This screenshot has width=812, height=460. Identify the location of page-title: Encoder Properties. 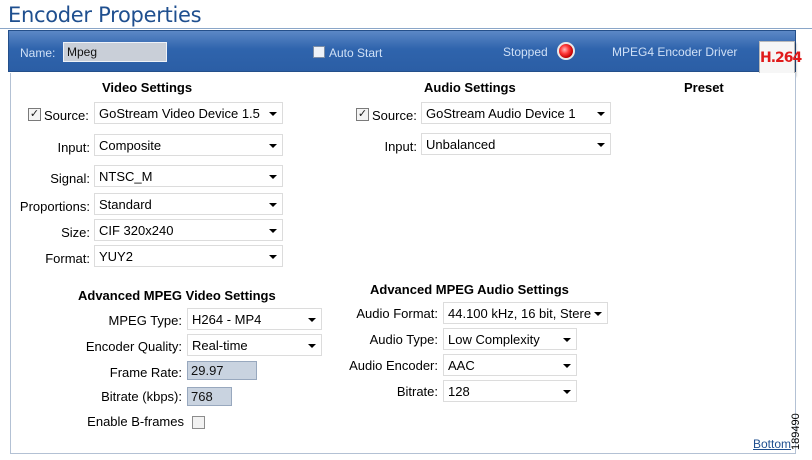
(105, 15).